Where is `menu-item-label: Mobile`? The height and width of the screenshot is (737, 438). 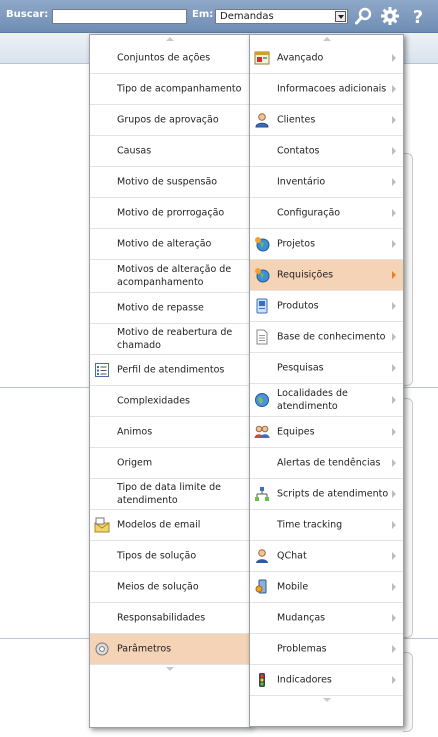
menu-item-label: Mobile is located at coordinates (293, 587).